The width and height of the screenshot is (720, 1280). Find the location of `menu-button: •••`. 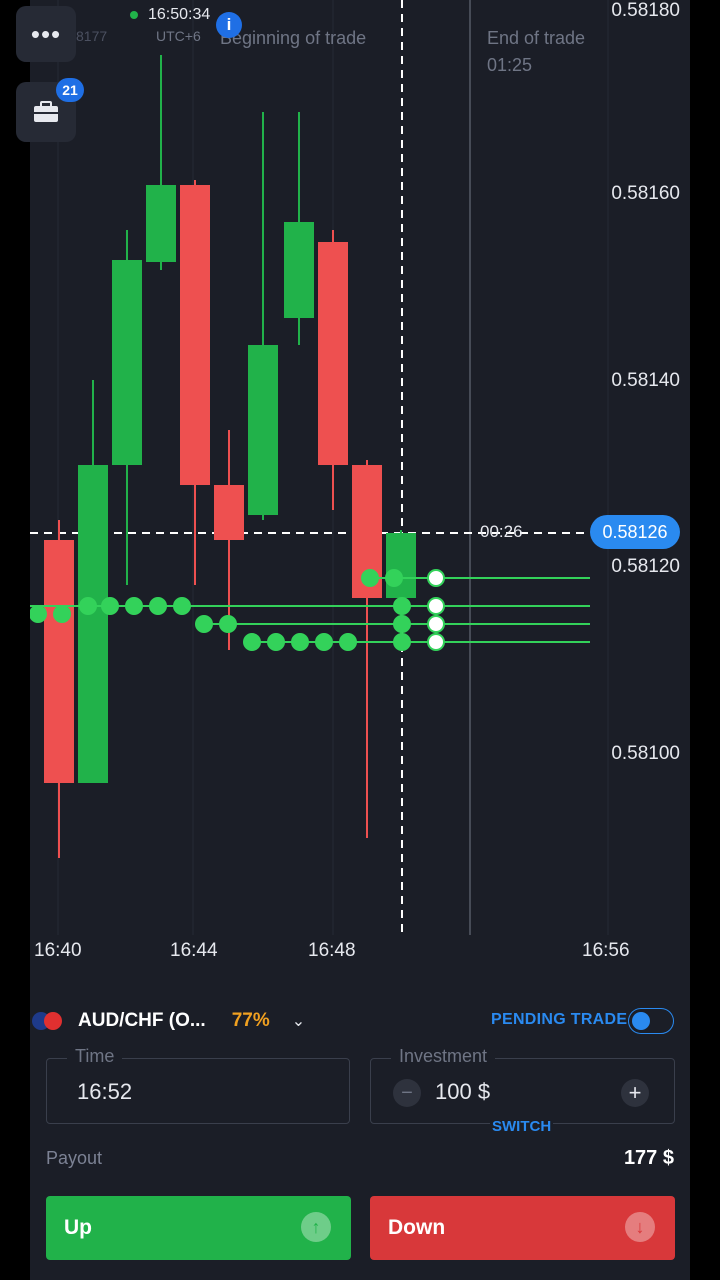

menu-button: ••• is located at coordinates (46, 34).